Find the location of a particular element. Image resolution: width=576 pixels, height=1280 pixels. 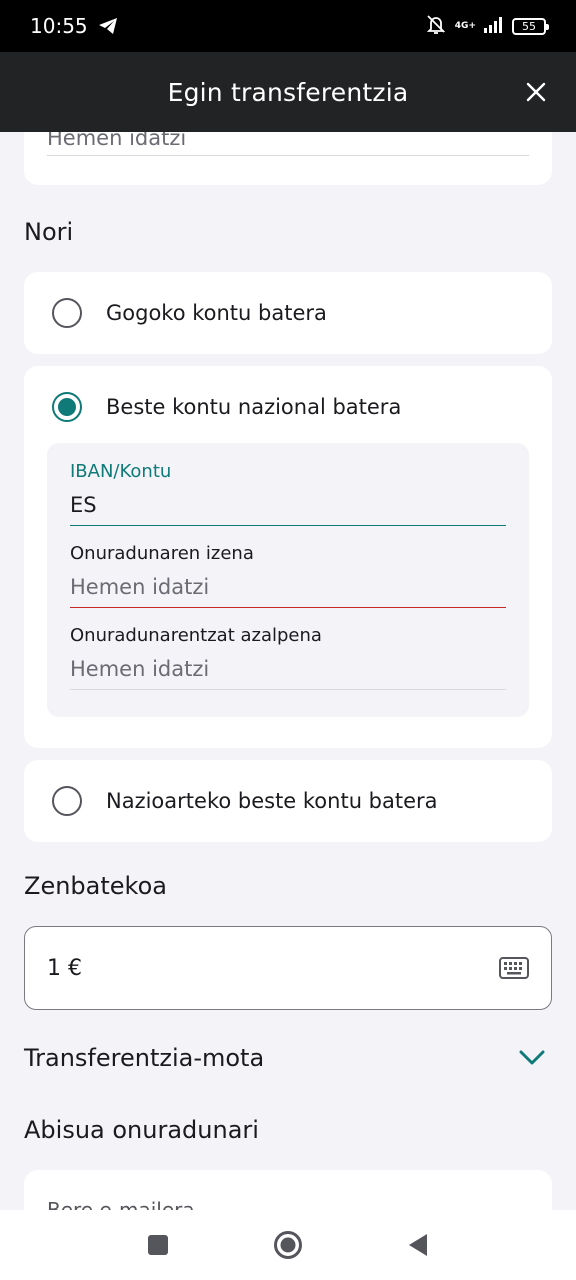

chevron-down-icon is located at coordinates (532, 1058).